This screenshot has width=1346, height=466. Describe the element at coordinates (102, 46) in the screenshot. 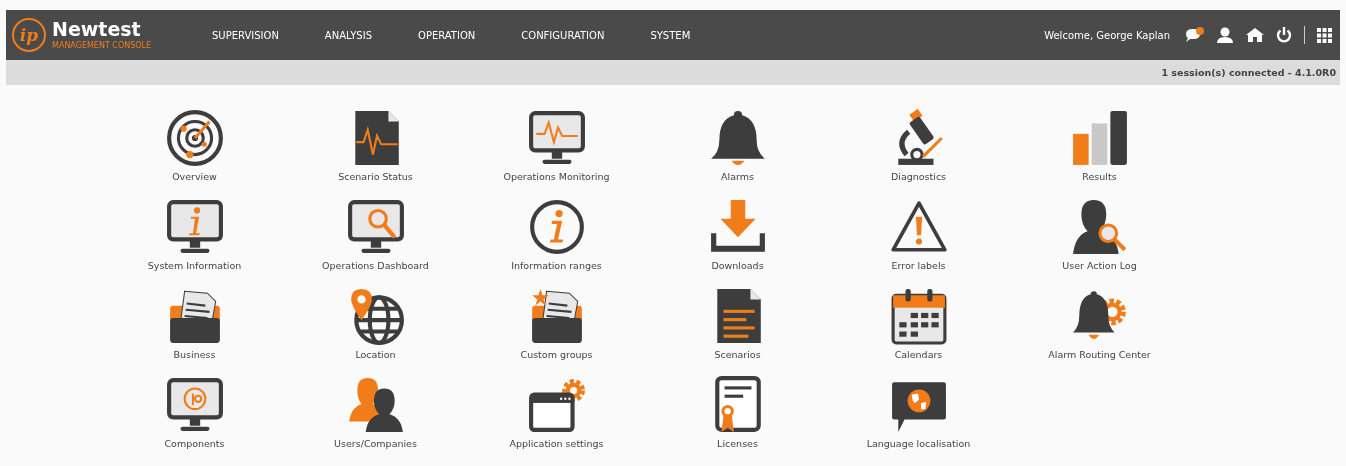

I see `brand-subtitle: MANAGEMENT CONSOLE` at that location.